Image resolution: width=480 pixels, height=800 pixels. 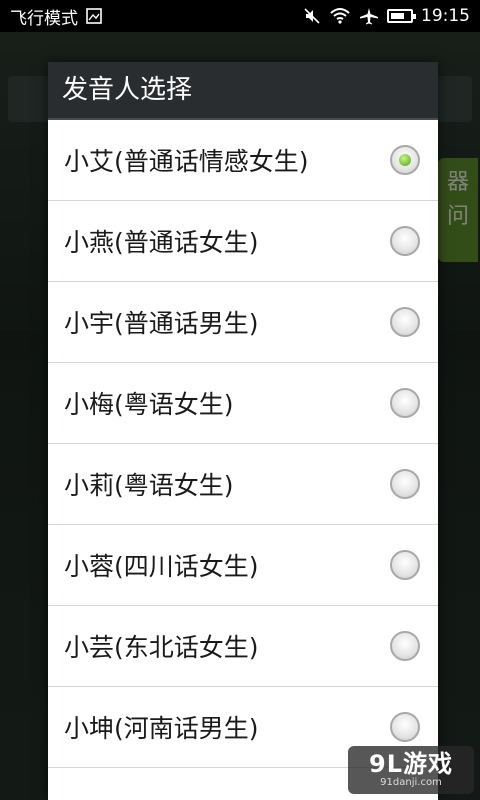 What do you see at coordinates (161, 647) in the screenshot?
I see `voice-option-label: 小芸(东北话女生)` at bounding box center [161, 647].